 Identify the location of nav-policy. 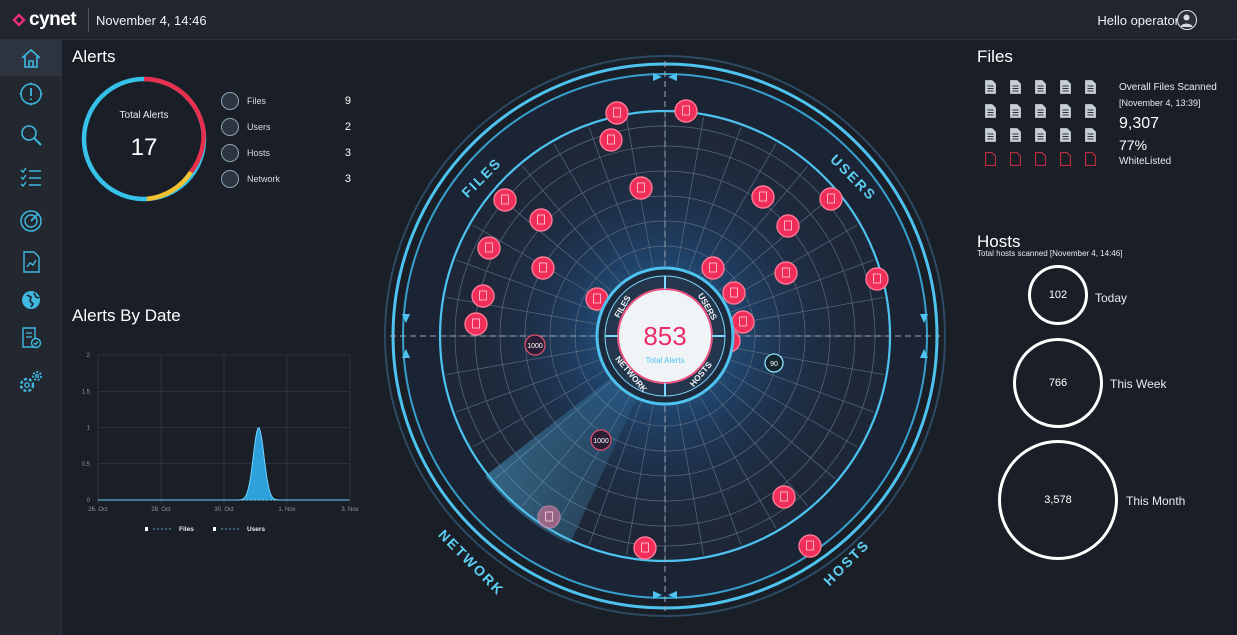
(31, 338).